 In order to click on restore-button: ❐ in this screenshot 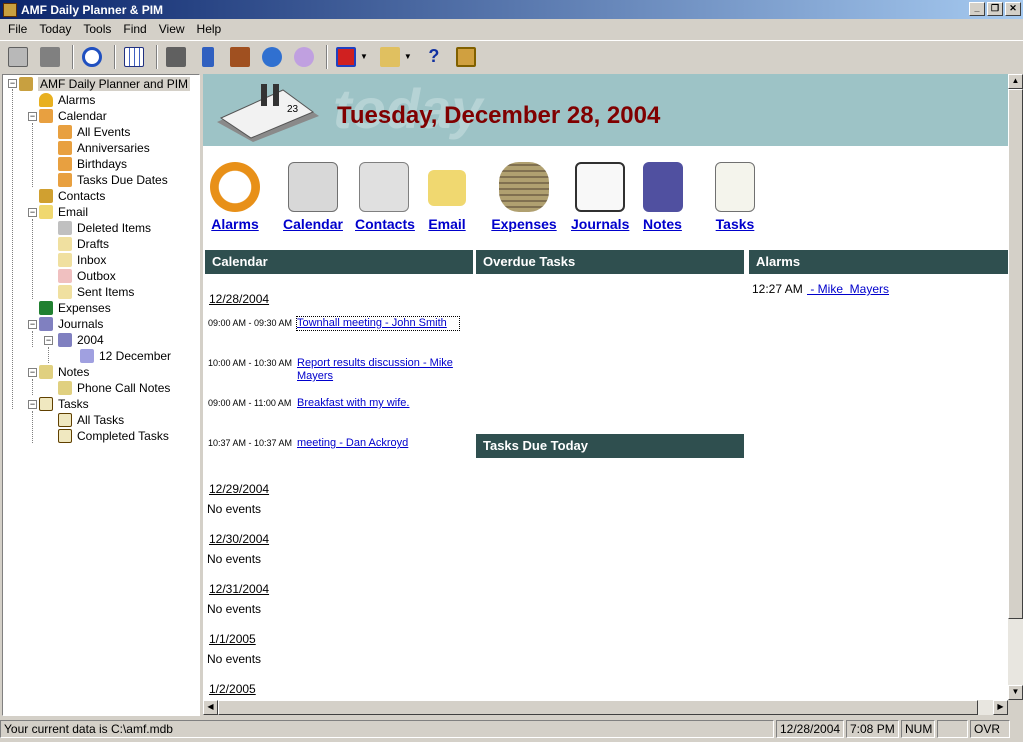, I will do `click(995, 9)`.